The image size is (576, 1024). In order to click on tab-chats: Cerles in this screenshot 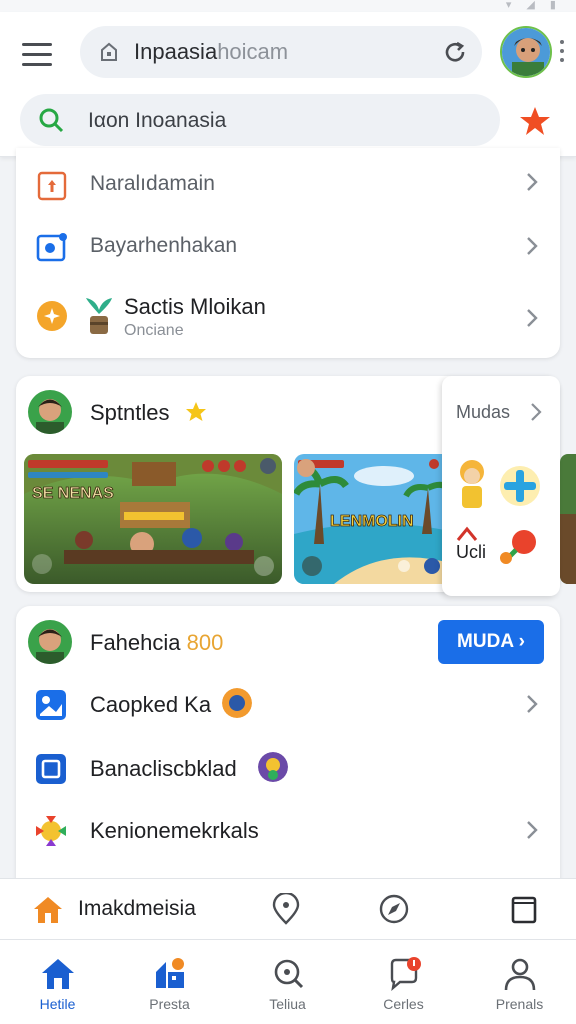, I will do `click(403, 982)`.